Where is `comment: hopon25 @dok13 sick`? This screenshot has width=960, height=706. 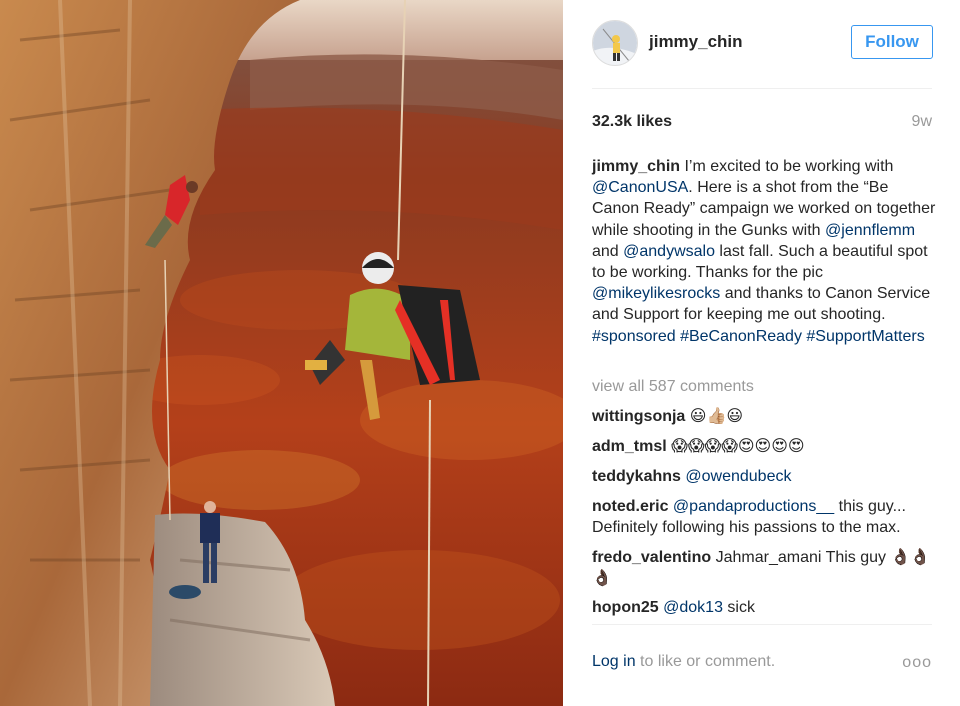
comment: hopon25 @dok13 sick is located at coordinates (764, 607).